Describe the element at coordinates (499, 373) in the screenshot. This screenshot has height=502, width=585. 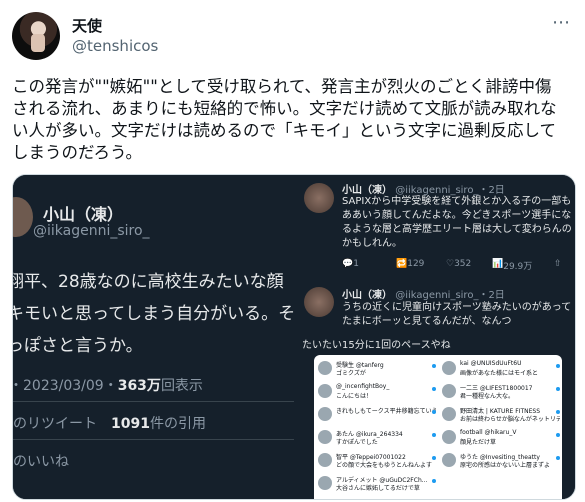
I see `list-item-text: 画像があなた様にはモイ系と` at that location.